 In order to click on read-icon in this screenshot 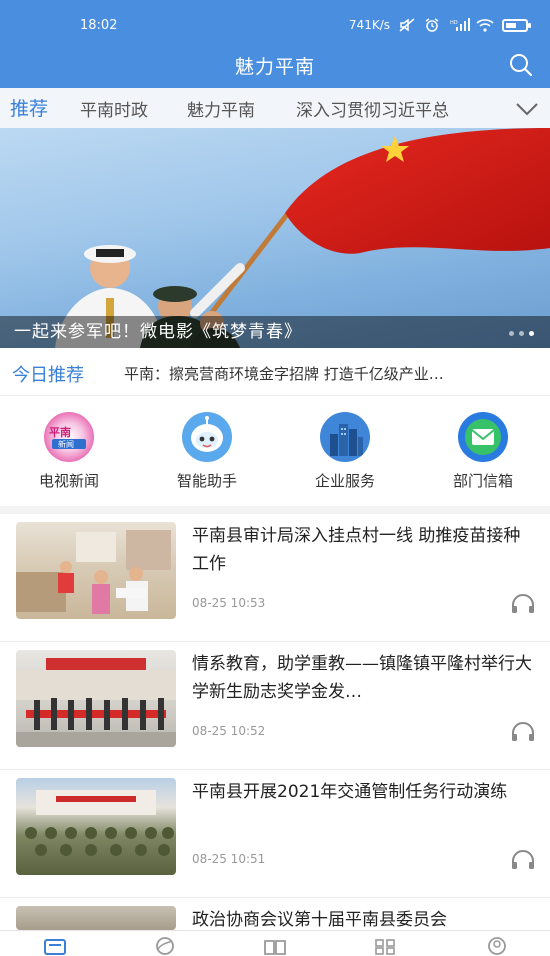, I will do `click(275, 945)`.